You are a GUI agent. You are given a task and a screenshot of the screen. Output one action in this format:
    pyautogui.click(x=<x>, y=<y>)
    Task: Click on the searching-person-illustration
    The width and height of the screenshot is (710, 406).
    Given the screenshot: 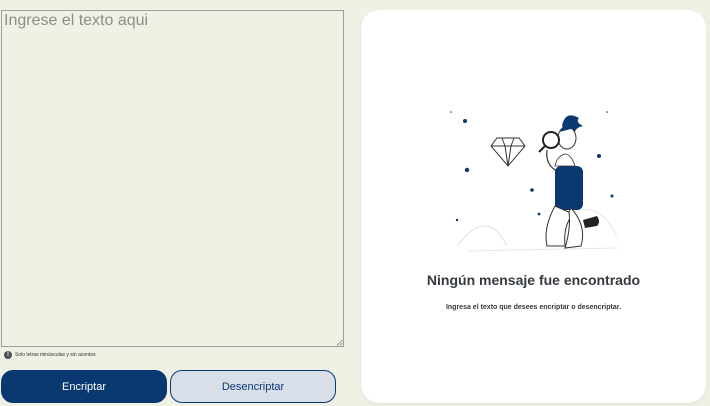 What is the action you would take?
    pyautogui.click(x=534, y=181)
    